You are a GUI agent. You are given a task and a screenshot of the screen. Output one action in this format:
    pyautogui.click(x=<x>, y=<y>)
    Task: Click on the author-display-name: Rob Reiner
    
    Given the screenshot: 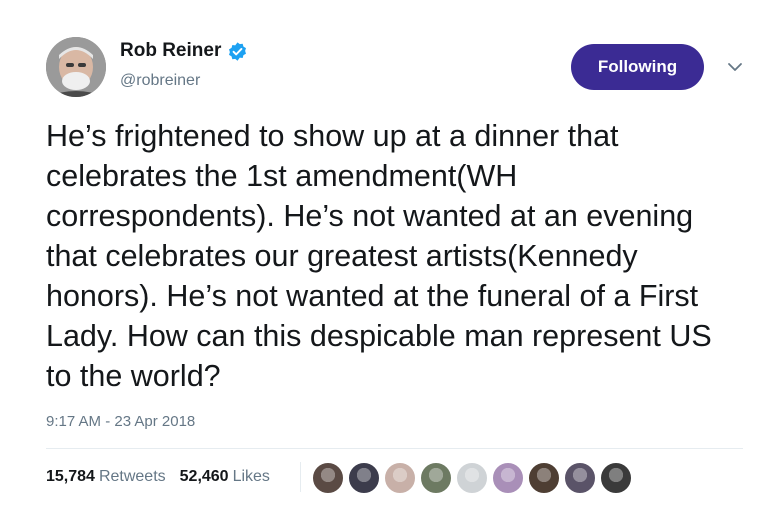 What is the action you would take?
    pyautogui.click(x=170, y=51)
    